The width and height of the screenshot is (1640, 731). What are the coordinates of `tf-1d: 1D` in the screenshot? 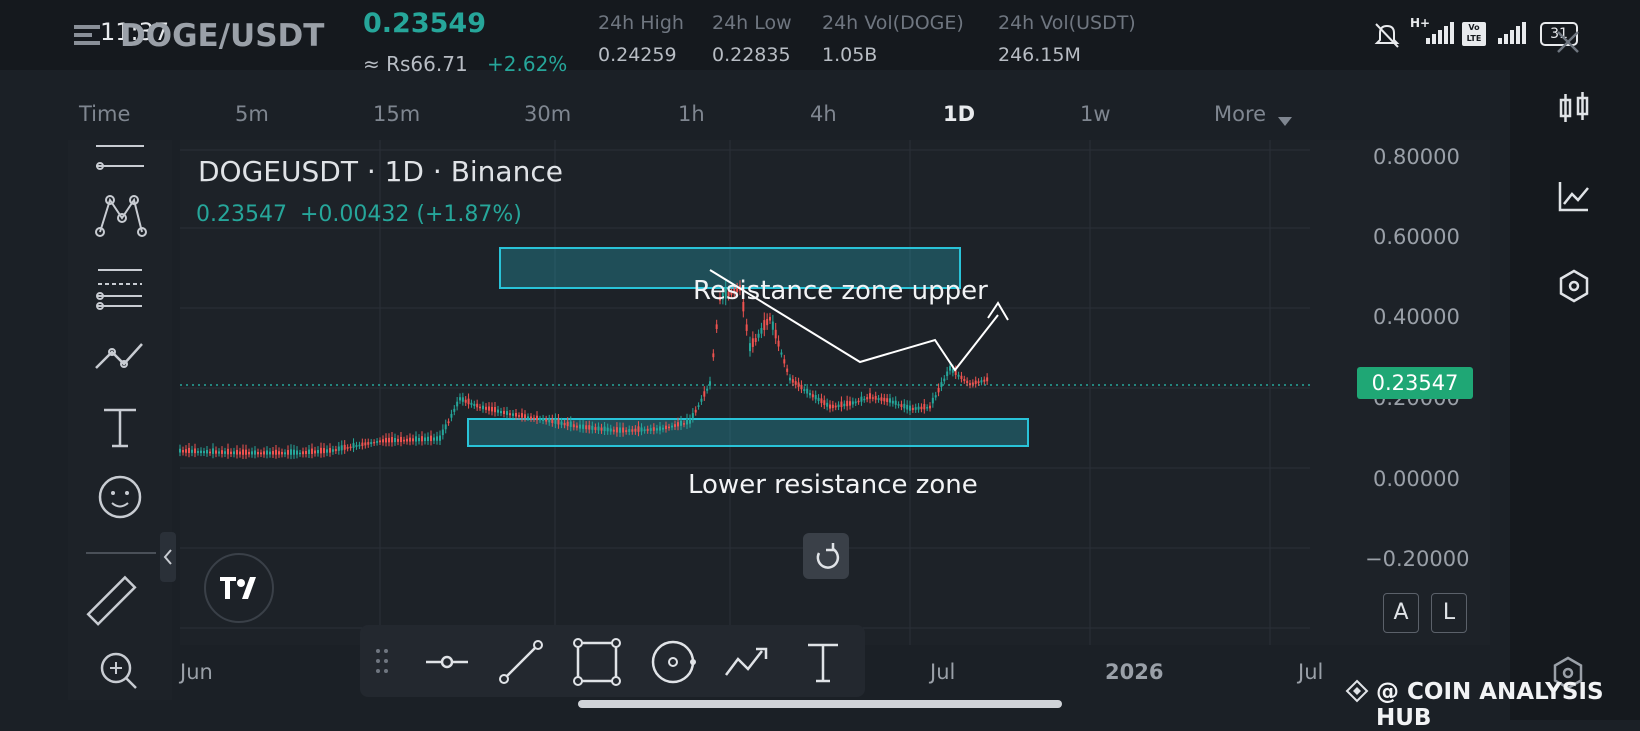 It's located at (959, 114).